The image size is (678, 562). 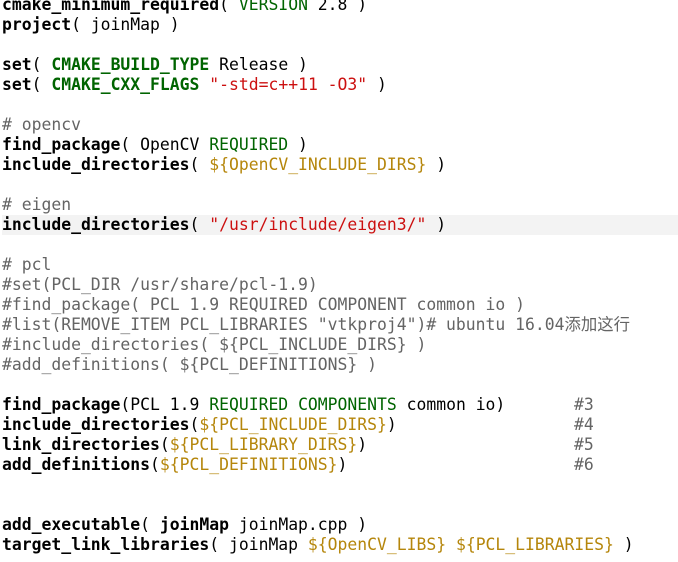 I want to click on line-comment-marker: #4, so click(x=584, y=424).